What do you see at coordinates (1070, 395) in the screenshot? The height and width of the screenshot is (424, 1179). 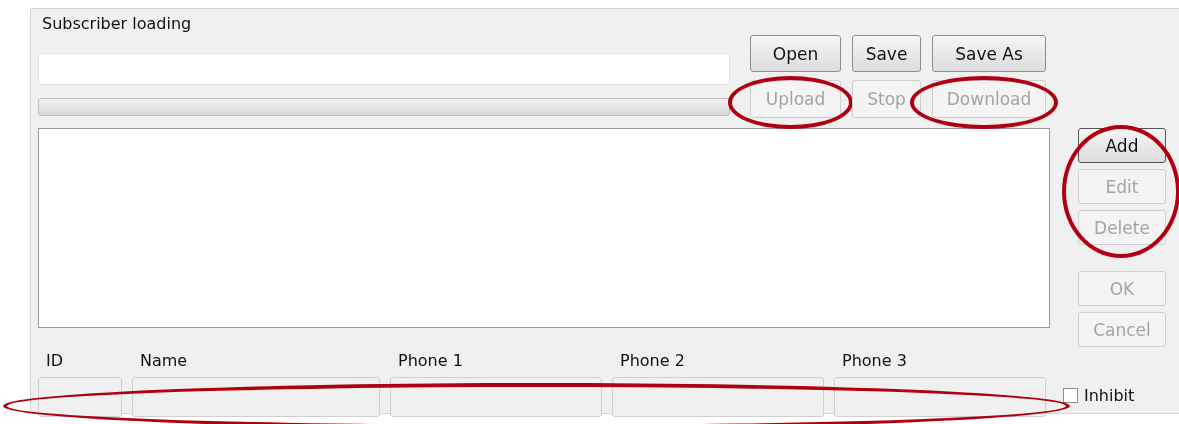 I see `checkbox` at bounding box center [1070, 395].